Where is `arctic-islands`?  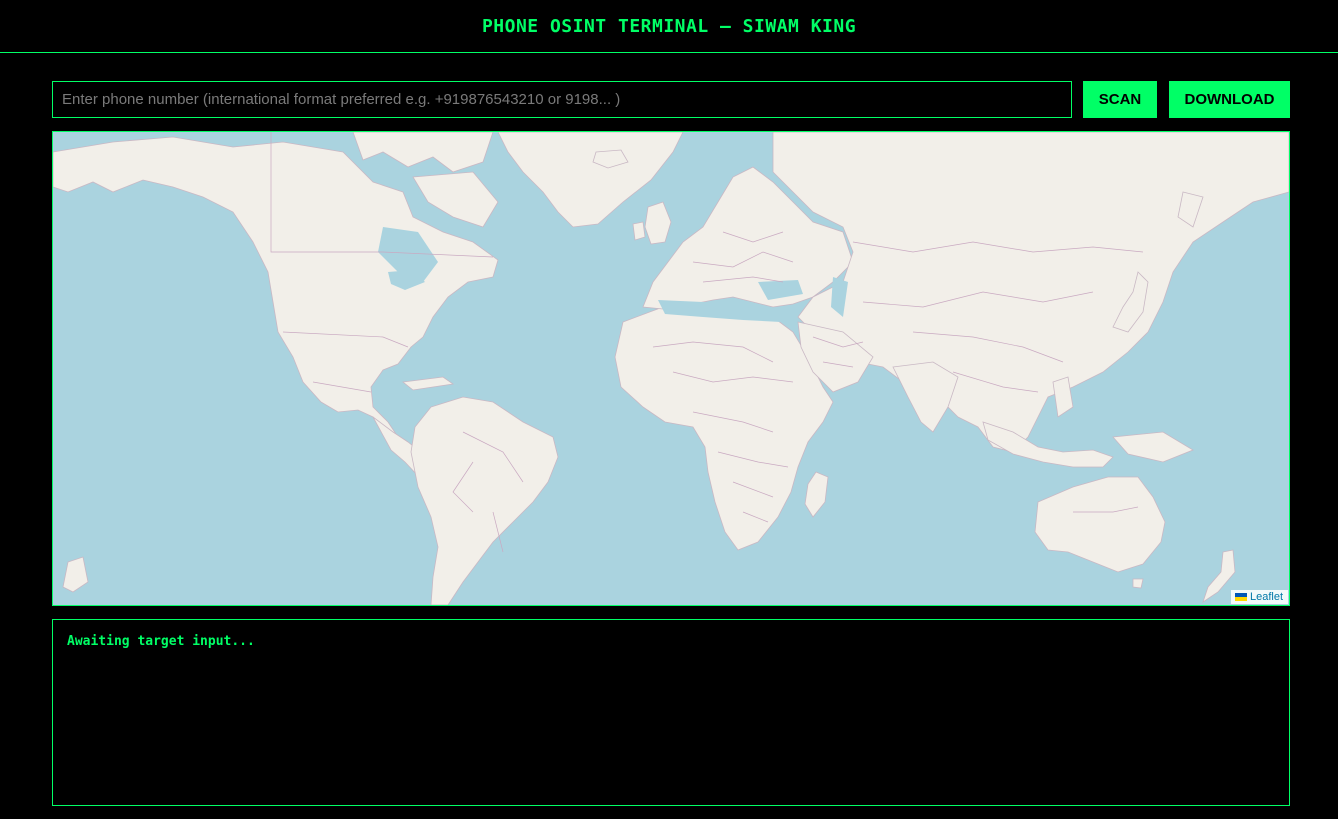 arctic-islands is located at coordinates (423, 152).